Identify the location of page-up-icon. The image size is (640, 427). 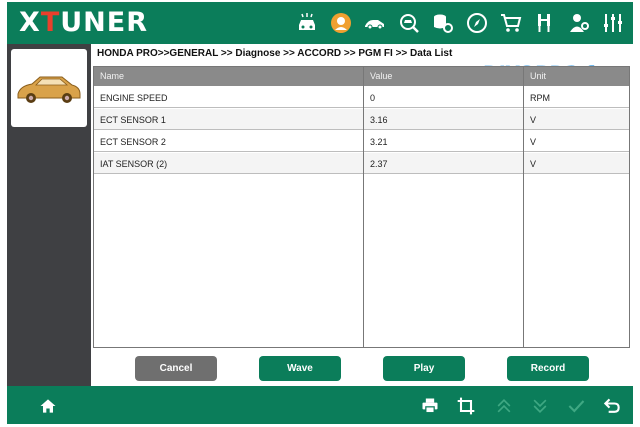
(504, 406).